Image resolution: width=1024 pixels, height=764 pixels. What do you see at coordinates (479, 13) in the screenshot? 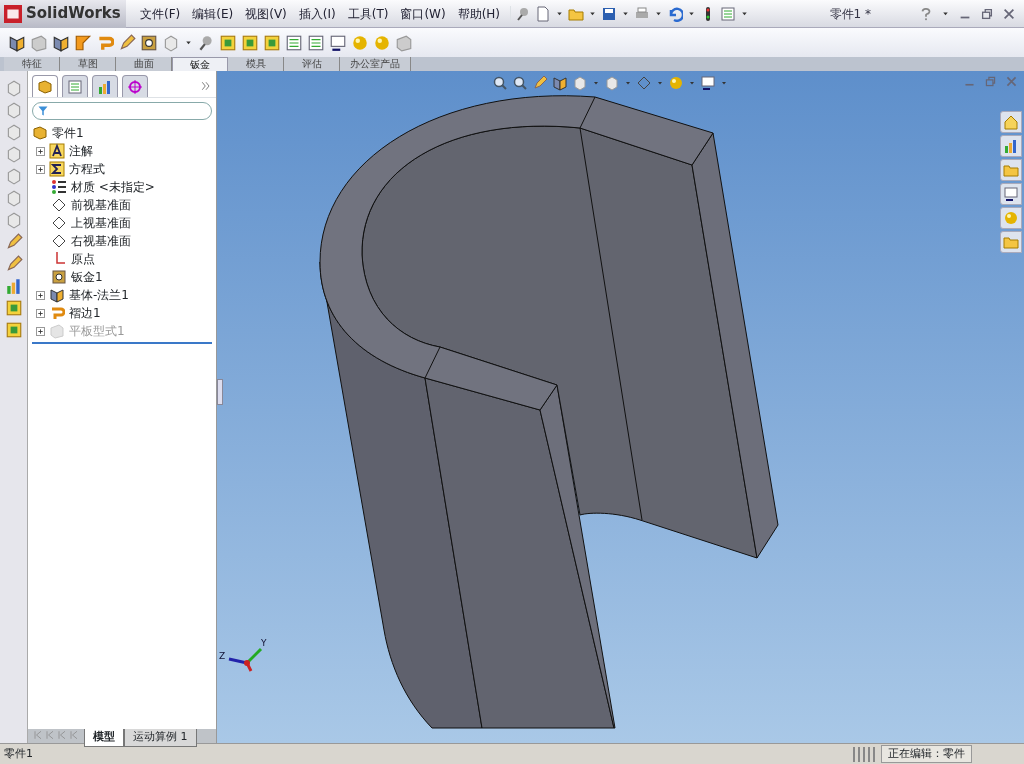
I see `menu-item: 帮助(H)` at bounding box center [479, 13].